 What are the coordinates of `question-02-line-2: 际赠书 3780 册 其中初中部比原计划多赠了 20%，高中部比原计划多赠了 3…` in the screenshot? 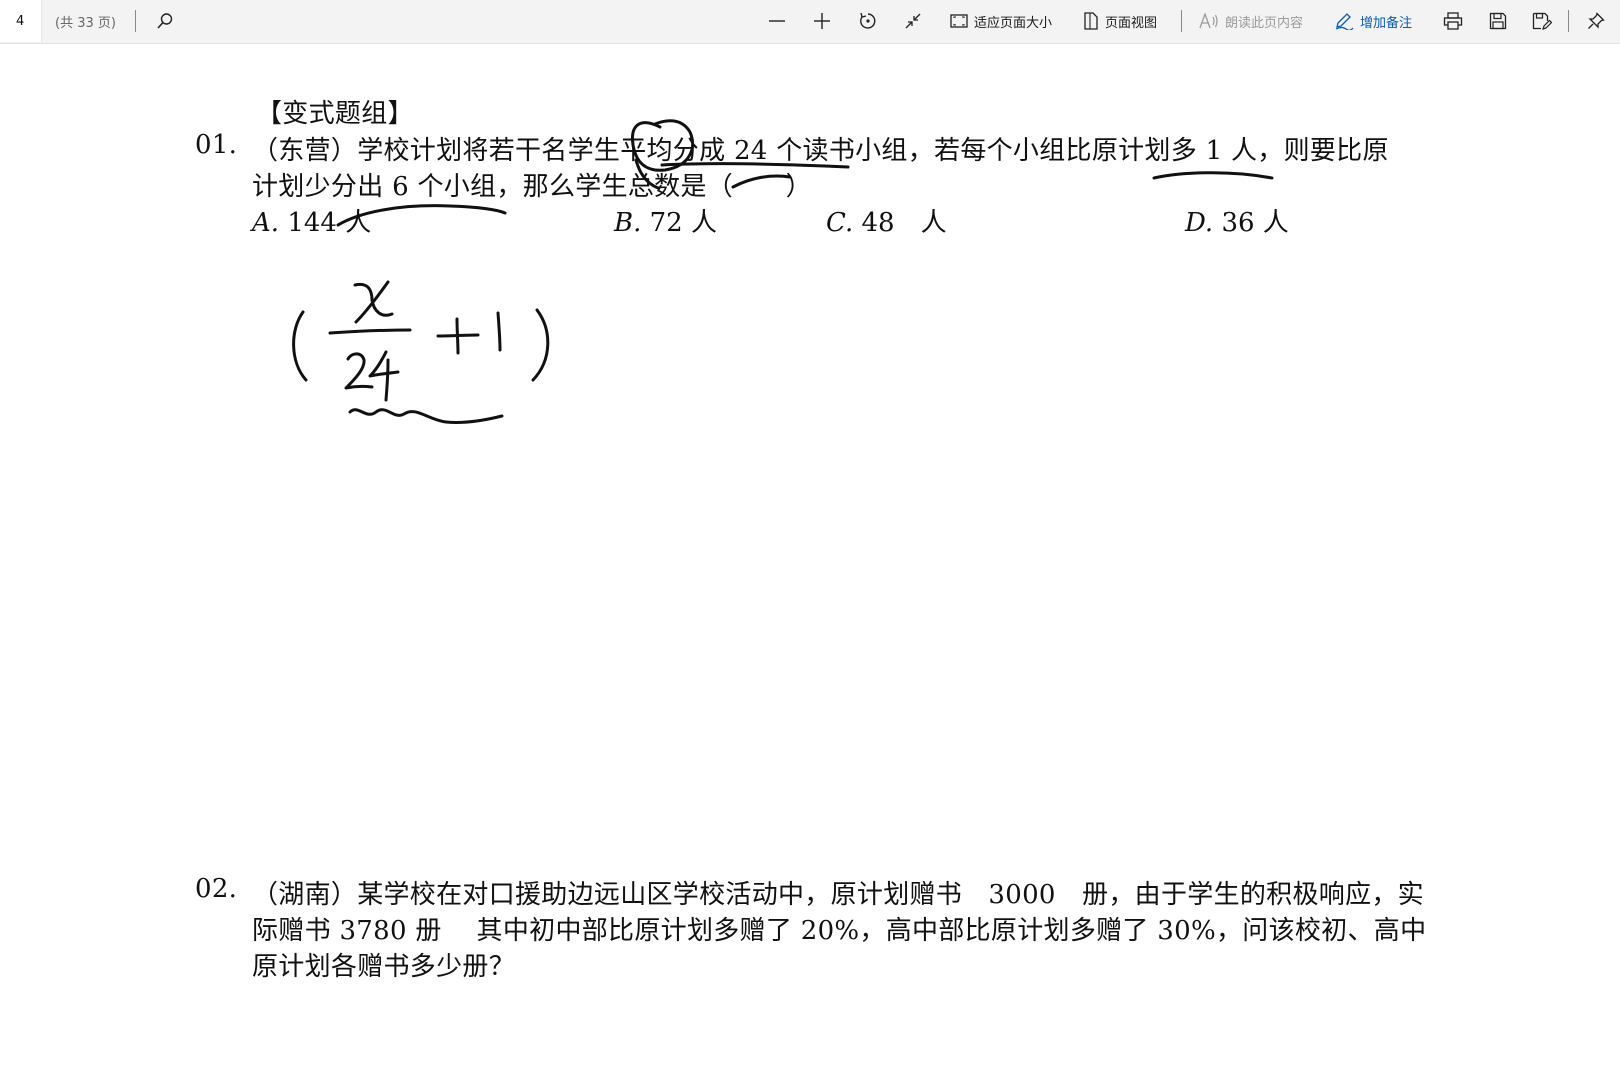 It's located at (839, 931).